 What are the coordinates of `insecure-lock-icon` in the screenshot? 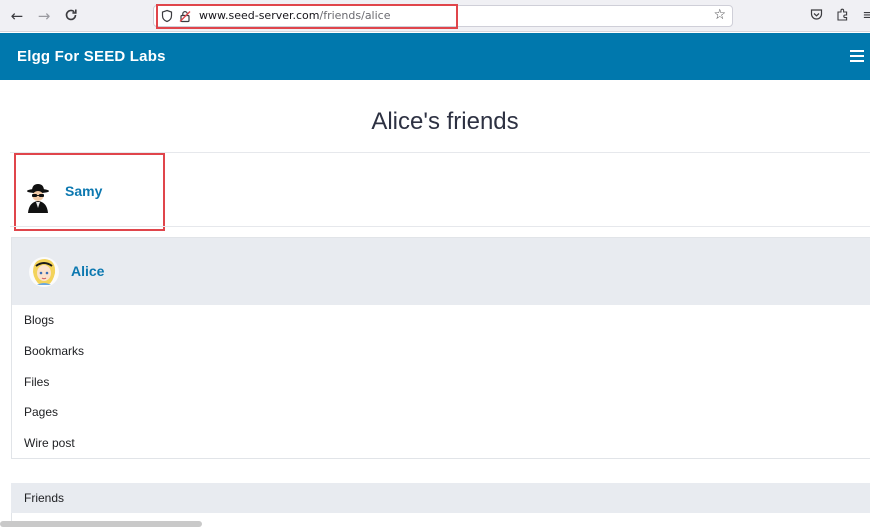 It's located at (185, 16).